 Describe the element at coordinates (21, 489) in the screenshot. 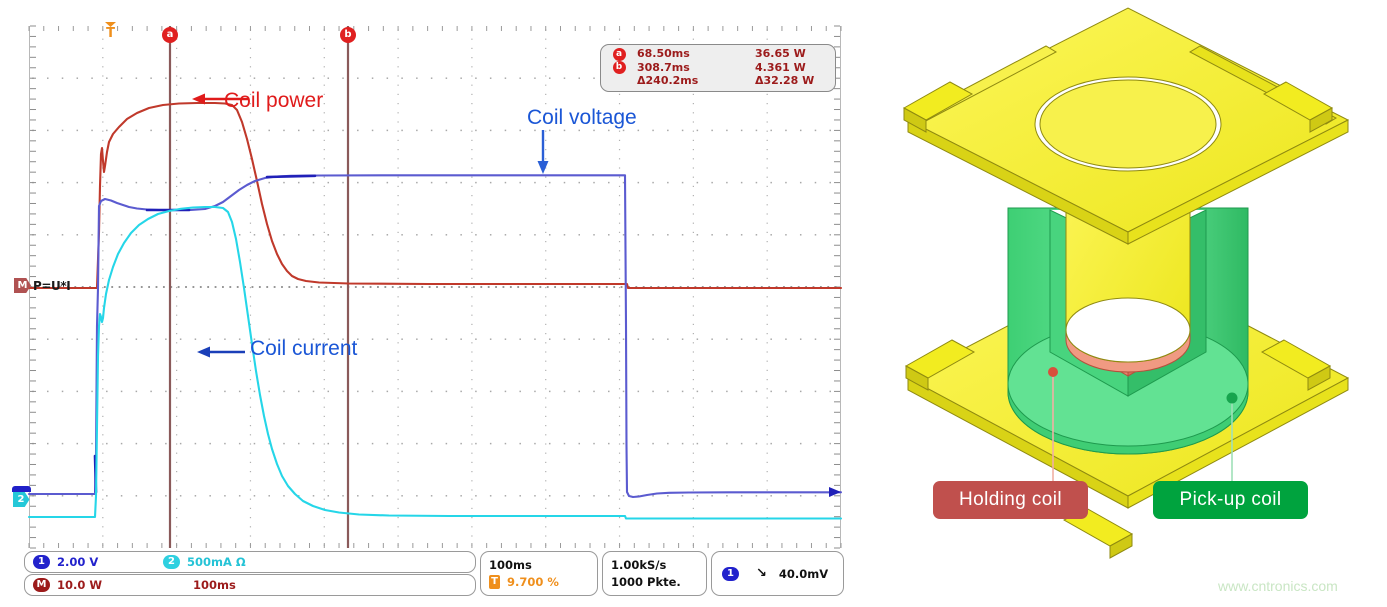

I see `ch2-marker-cap` at that location.